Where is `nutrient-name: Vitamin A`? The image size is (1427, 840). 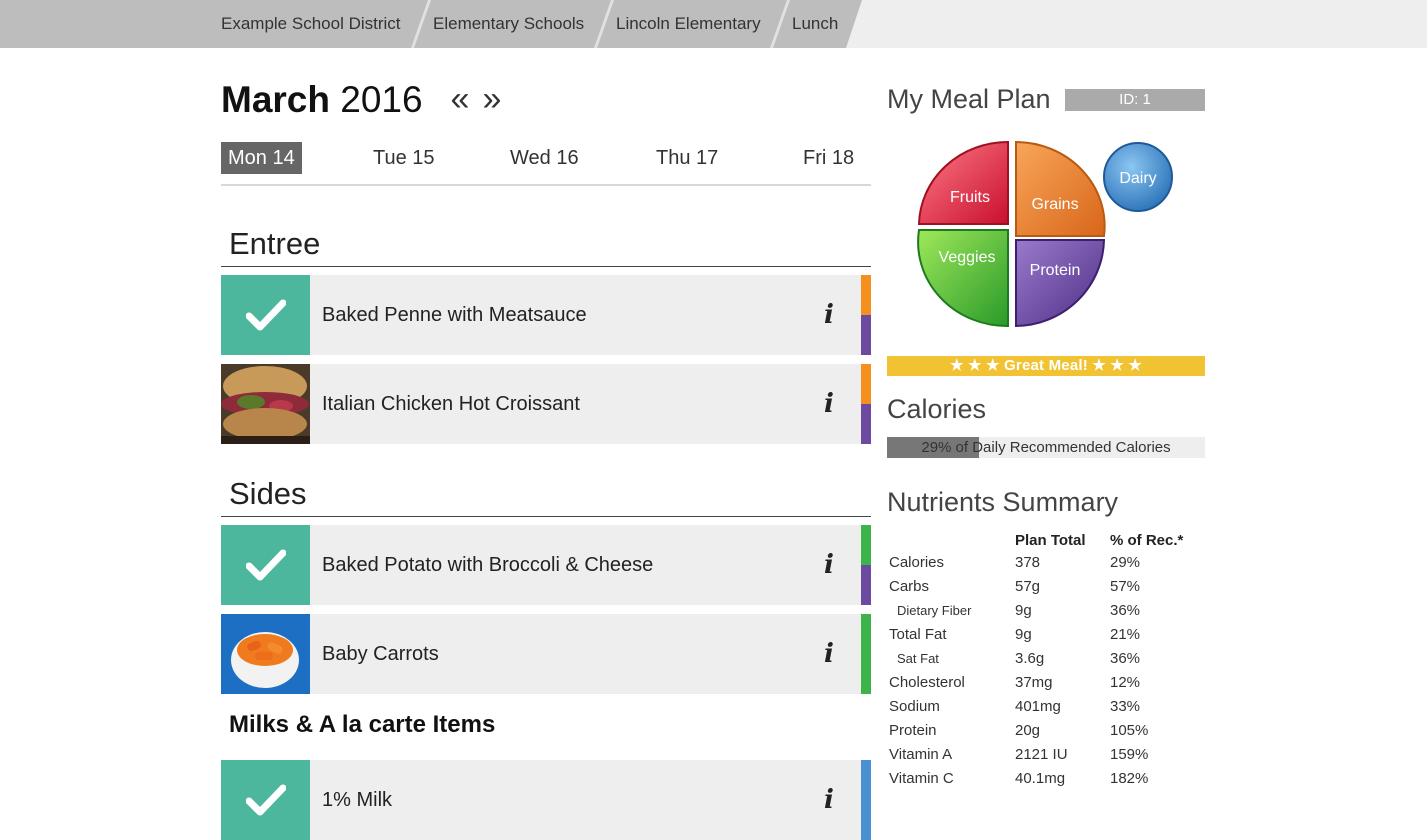
nutrient-name: Vitamin A is located at coordinates (921, 754).